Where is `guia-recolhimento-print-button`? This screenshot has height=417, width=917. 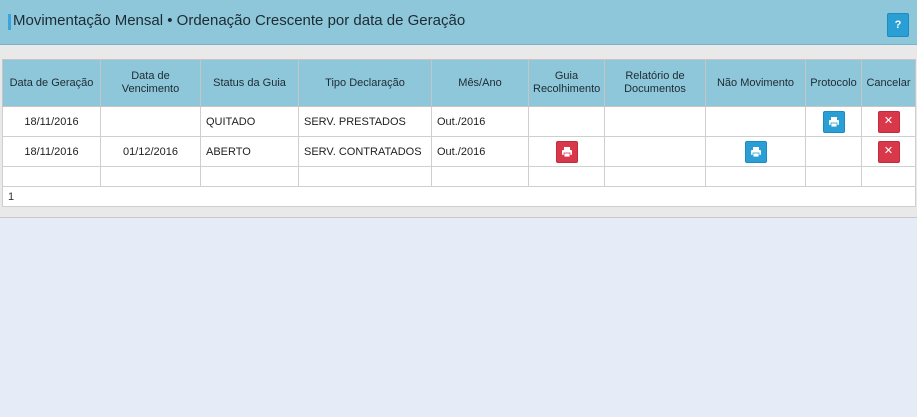 guia-recolhimento-print-button is located at coordinates (566, 151).